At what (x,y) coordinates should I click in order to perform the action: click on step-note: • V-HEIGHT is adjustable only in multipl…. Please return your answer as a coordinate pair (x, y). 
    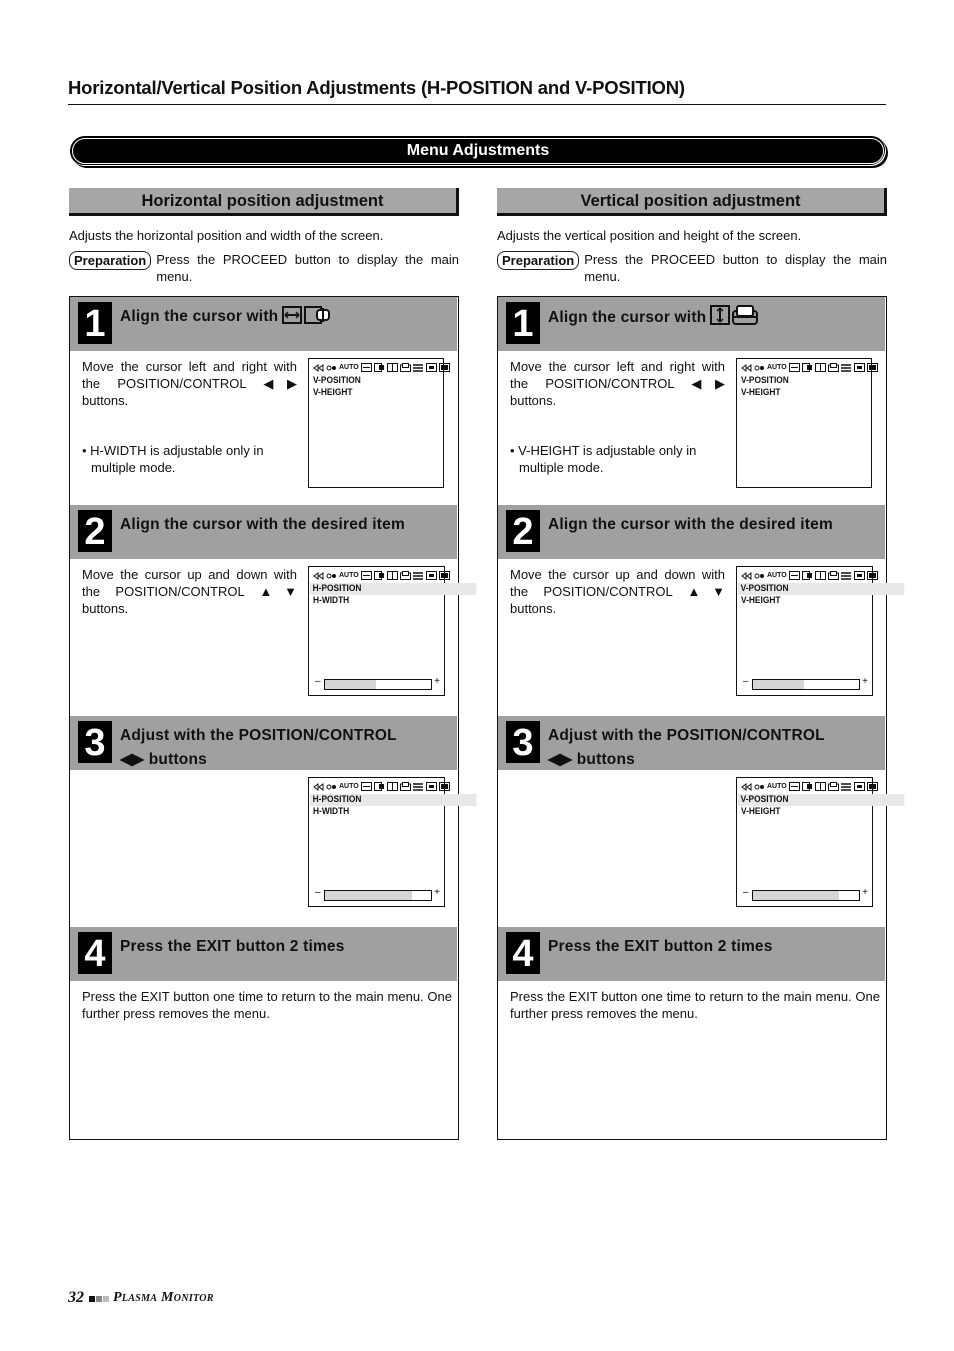
    Looking at the image, I should click on (603, 459).